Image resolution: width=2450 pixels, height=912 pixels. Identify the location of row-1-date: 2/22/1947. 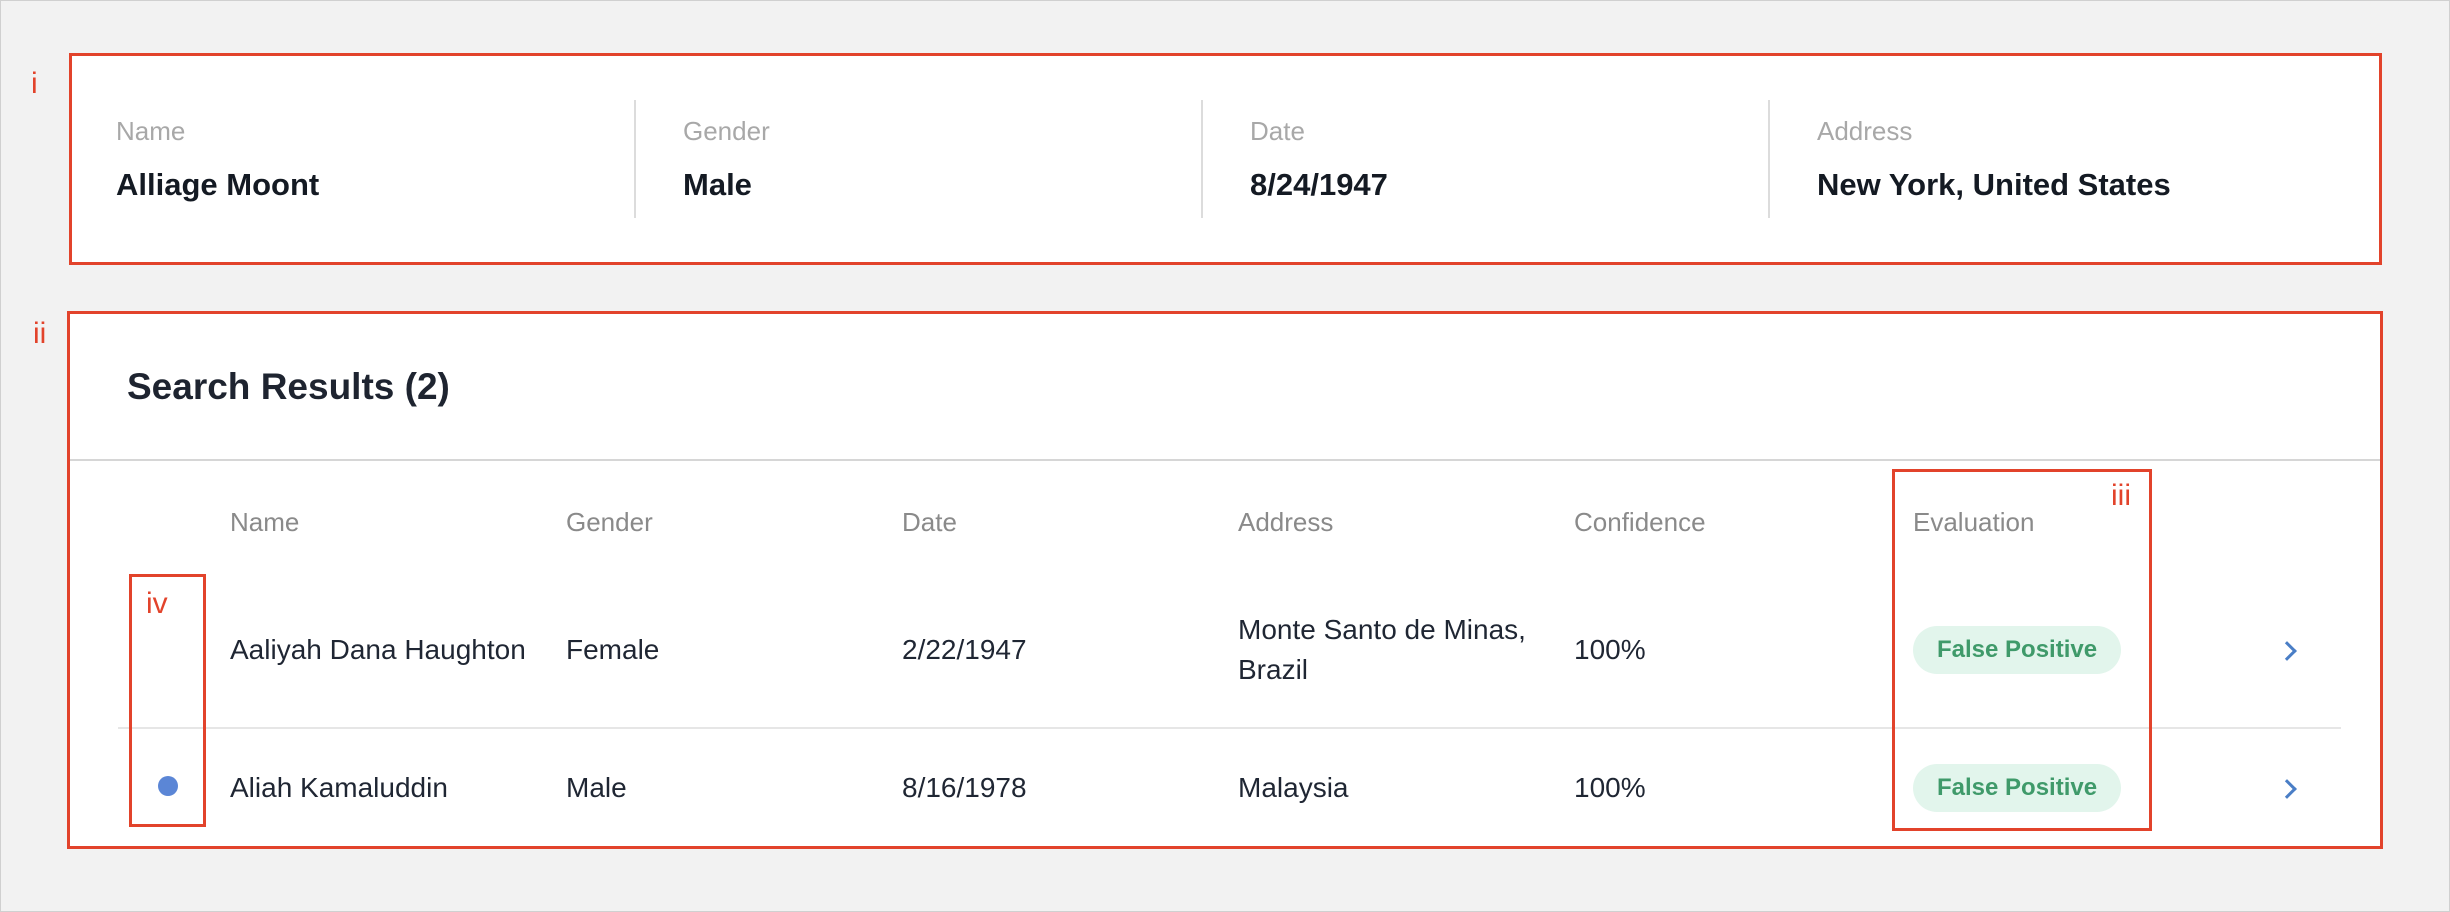
(964, 649).